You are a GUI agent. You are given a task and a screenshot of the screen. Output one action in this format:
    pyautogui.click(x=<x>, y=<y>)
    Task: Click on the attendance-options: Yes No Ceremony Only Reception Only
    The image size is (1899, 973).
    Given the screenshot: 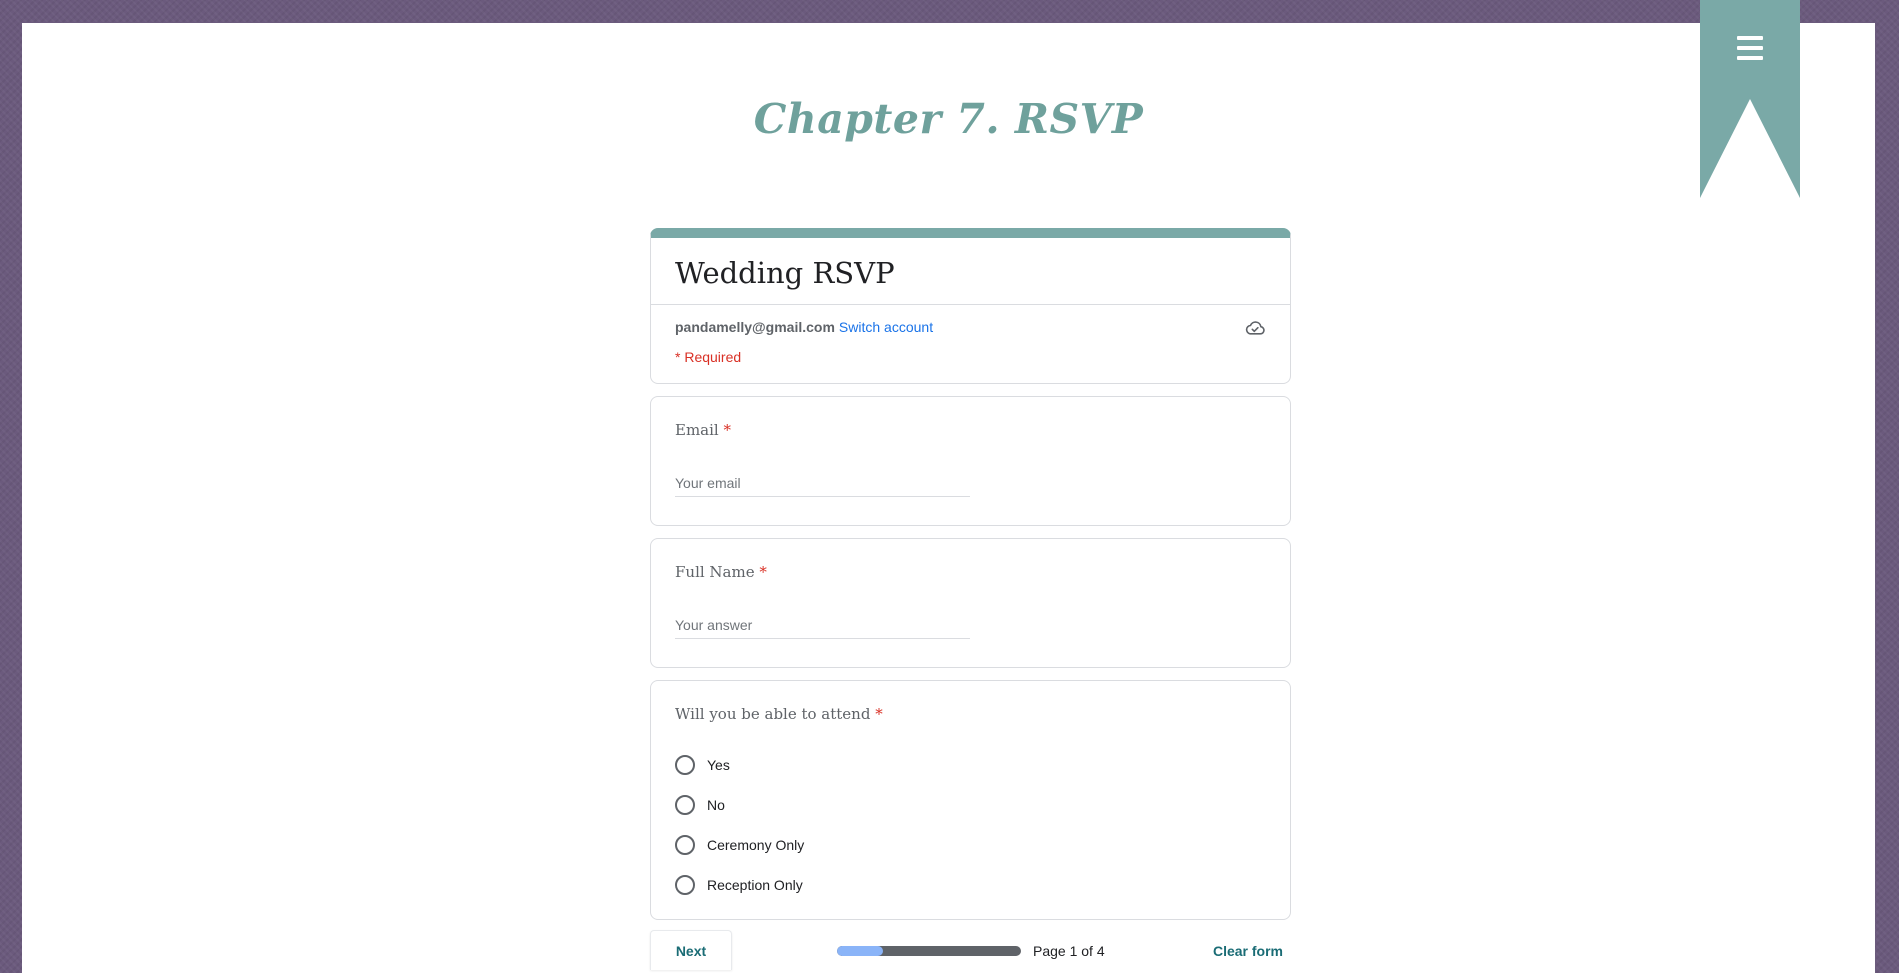 What is the action you would take?
    pyautogui.click(x=970, y=825)
    